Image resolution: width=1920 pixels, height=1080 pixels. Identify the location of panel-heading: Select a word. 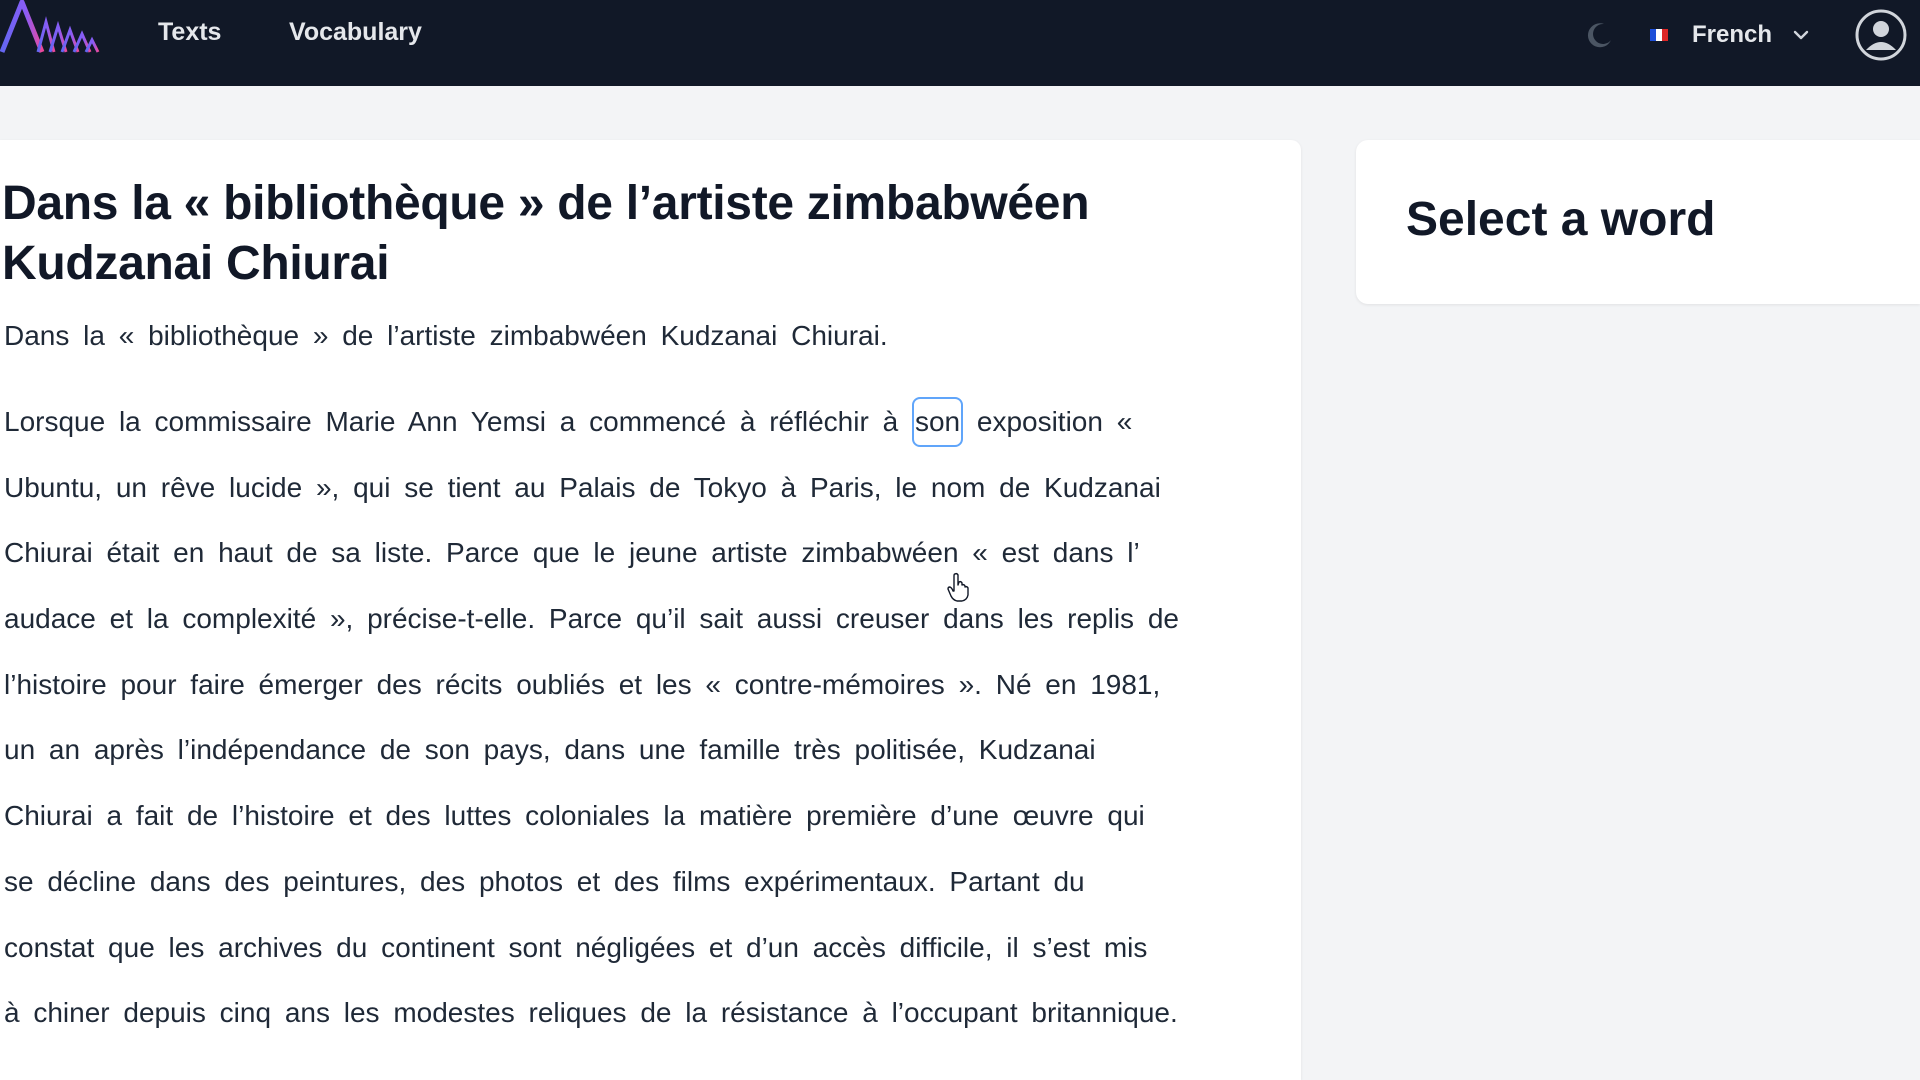
(1561, 219).